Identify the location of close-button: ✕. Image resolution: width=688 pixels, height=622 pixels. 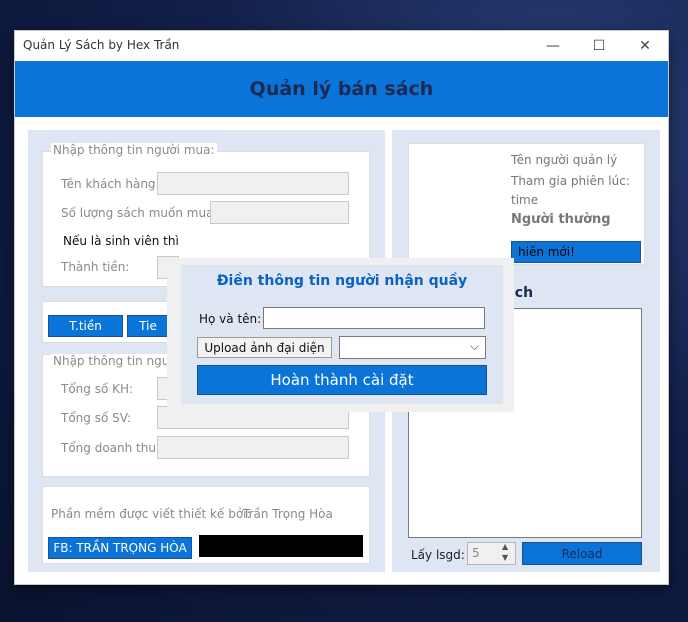
(645, 46).